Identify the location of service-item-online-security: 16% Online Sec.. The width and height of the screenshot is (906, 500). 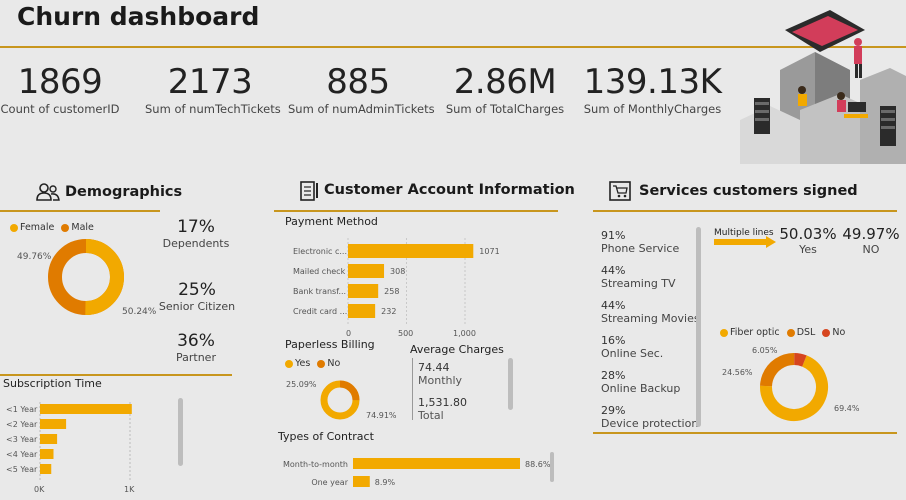
(650, 351).